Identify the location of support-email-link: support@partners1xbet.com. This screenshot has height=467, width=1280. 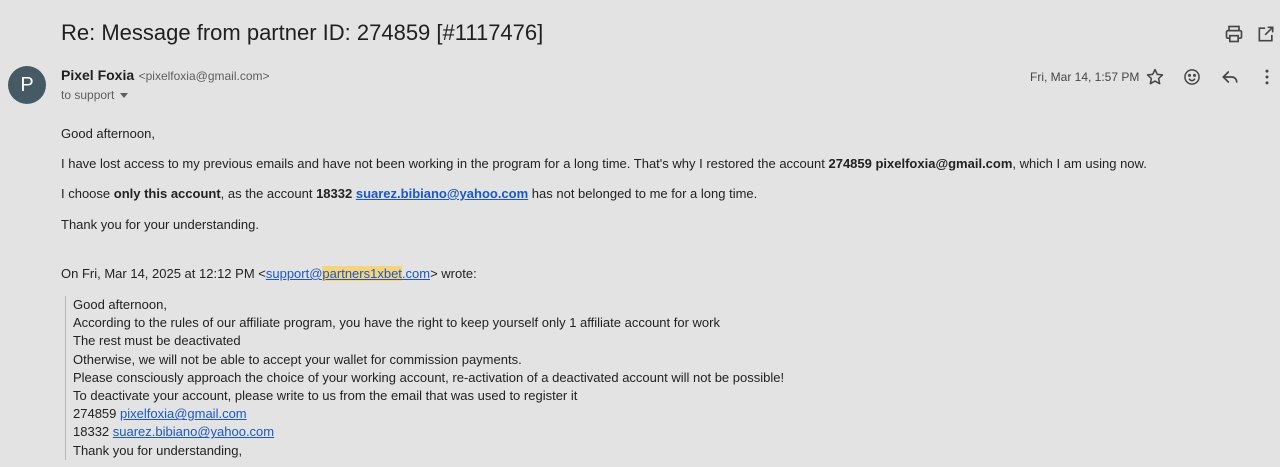
(348, 273).